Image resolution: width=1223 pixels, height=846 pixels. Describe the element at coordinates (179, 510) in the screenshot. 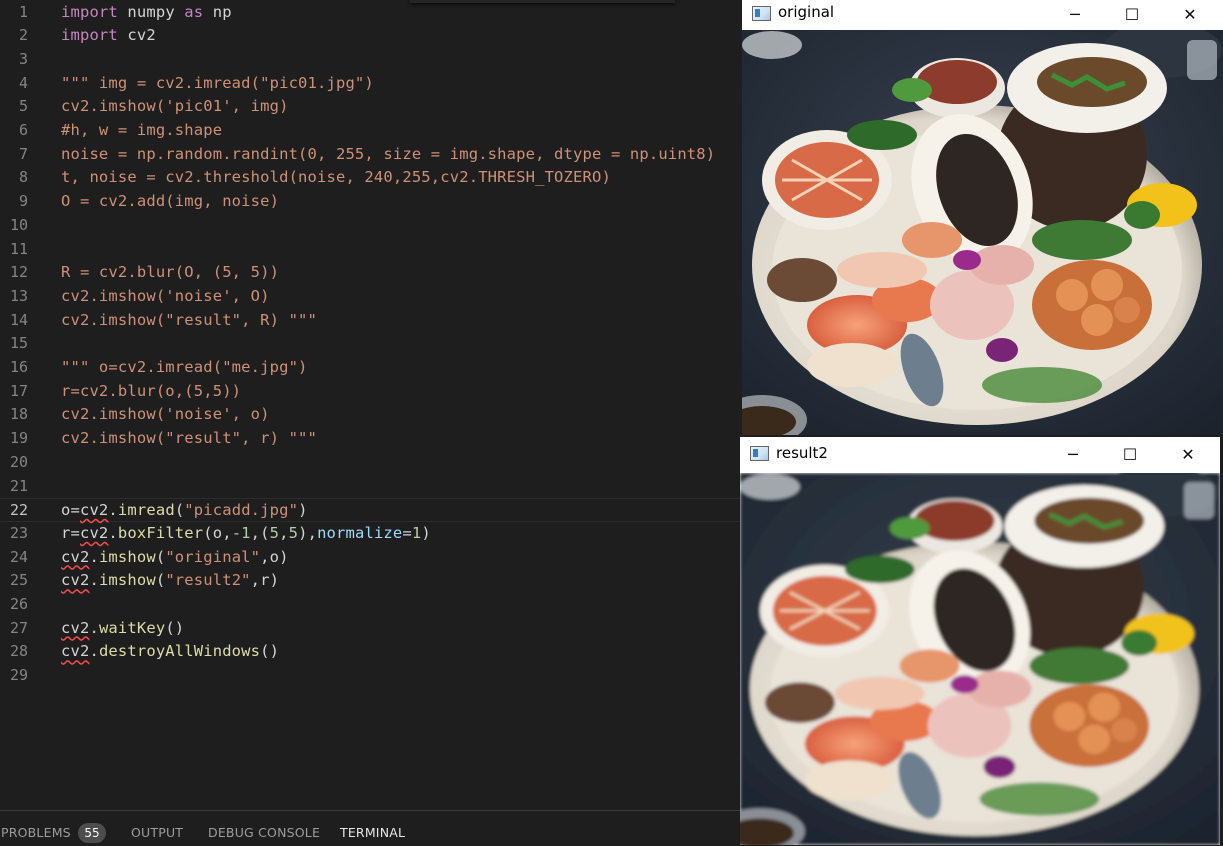

I see `code-token: (` at that location.